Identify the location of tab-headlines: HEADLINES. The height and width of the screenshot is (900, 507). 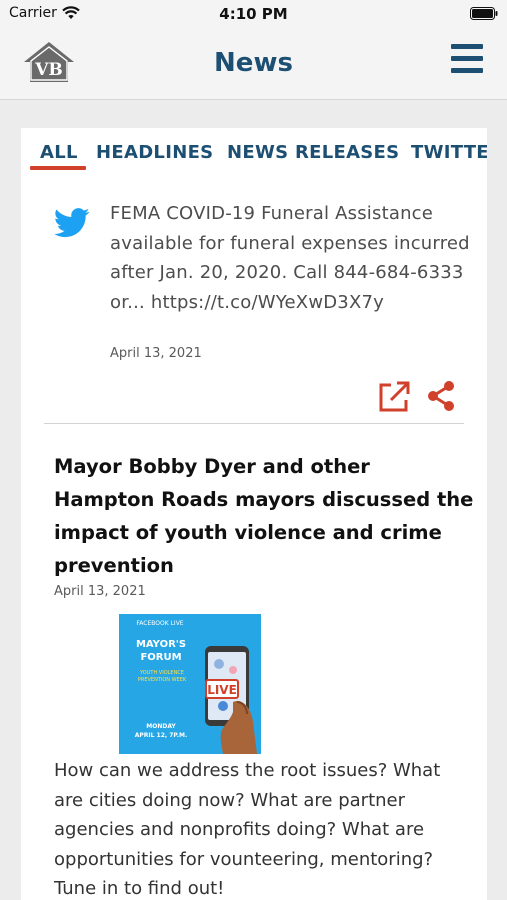
(154, 152).